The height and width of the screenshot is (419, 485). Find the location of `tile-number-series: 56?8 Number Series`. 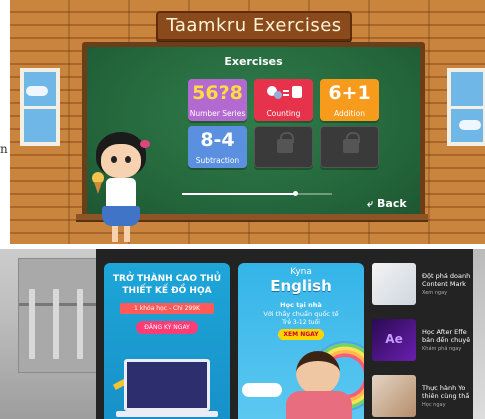

tile-number-series: 56?8 Number Series is located at coordinates (217, 100).